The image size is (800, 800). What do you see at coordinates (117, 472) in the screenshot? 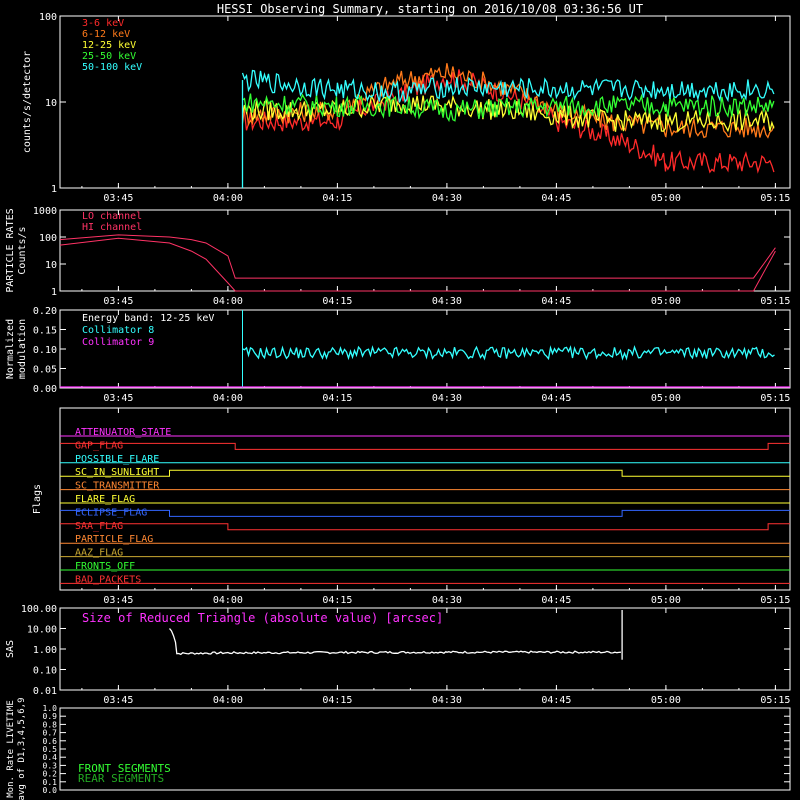
I see `flag-label: SC_IN_SUNLIGHT` at bounding box center [117, 472].